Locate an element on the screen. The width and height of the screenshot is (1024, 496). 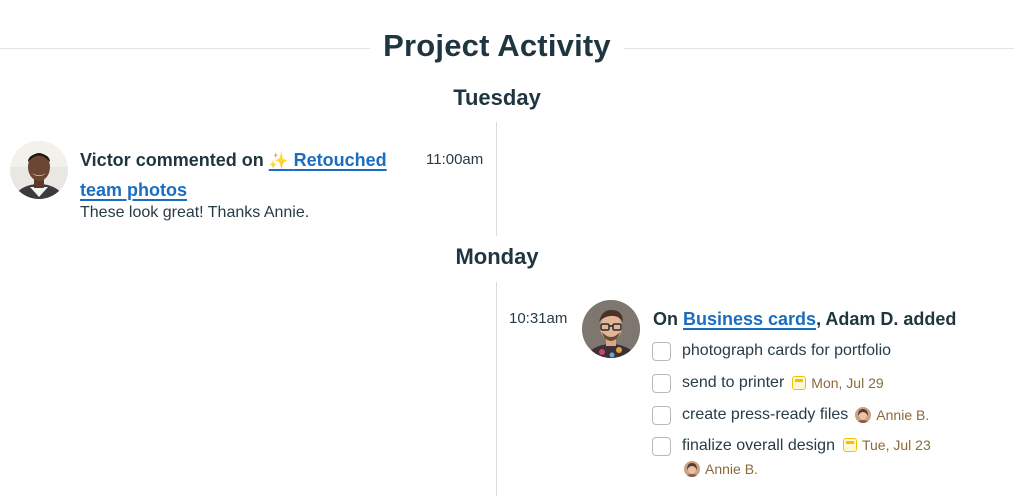
timestamp: 11:00am is located at coordinates (455, 159).